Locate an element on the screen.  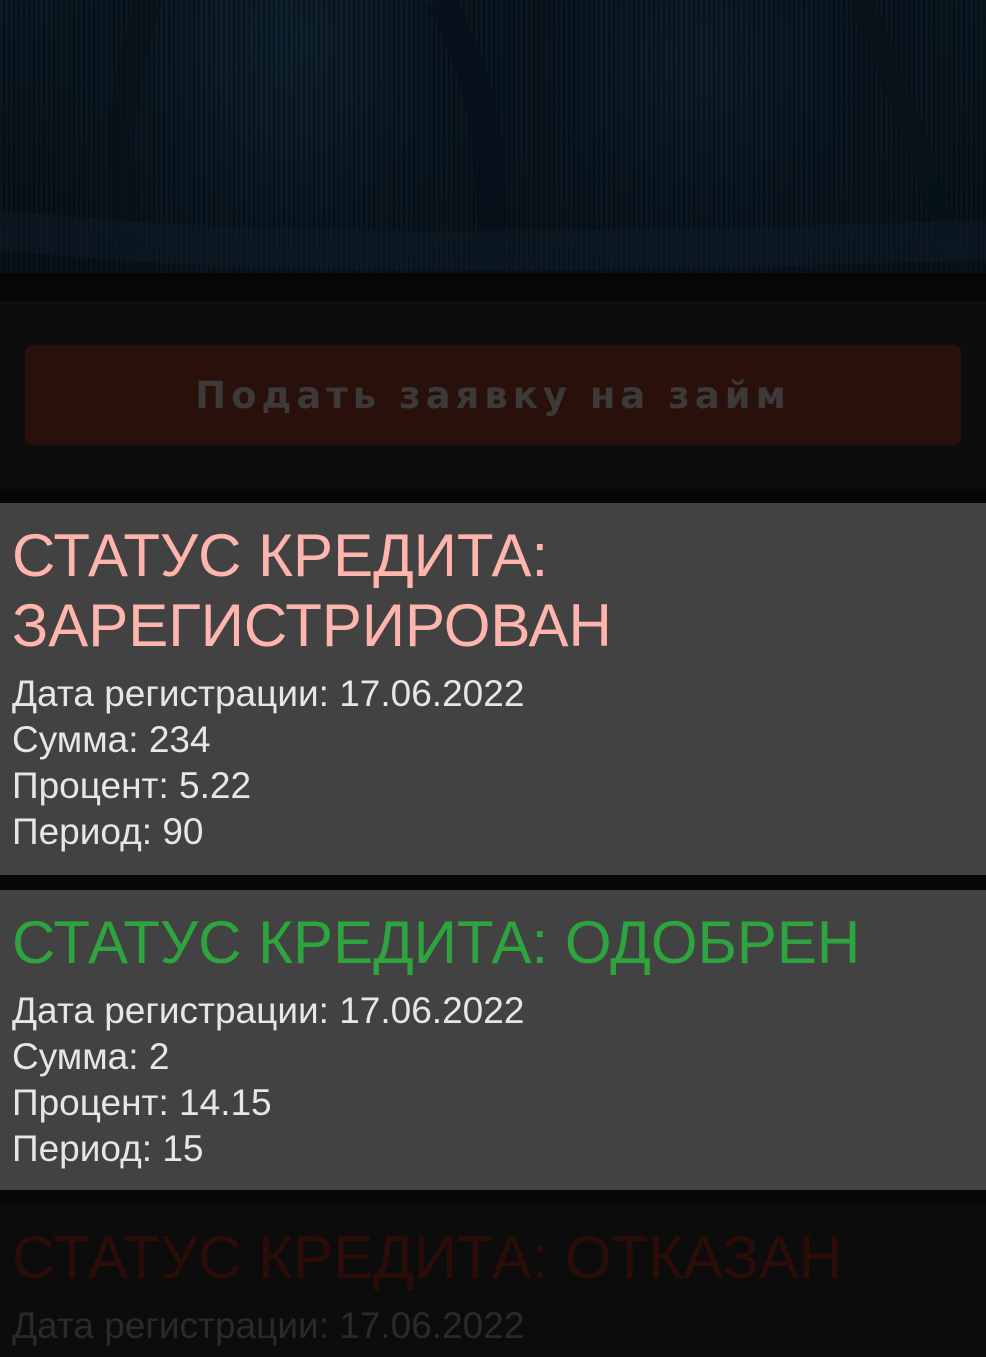
header-divider is located at coordinates (493, 287).